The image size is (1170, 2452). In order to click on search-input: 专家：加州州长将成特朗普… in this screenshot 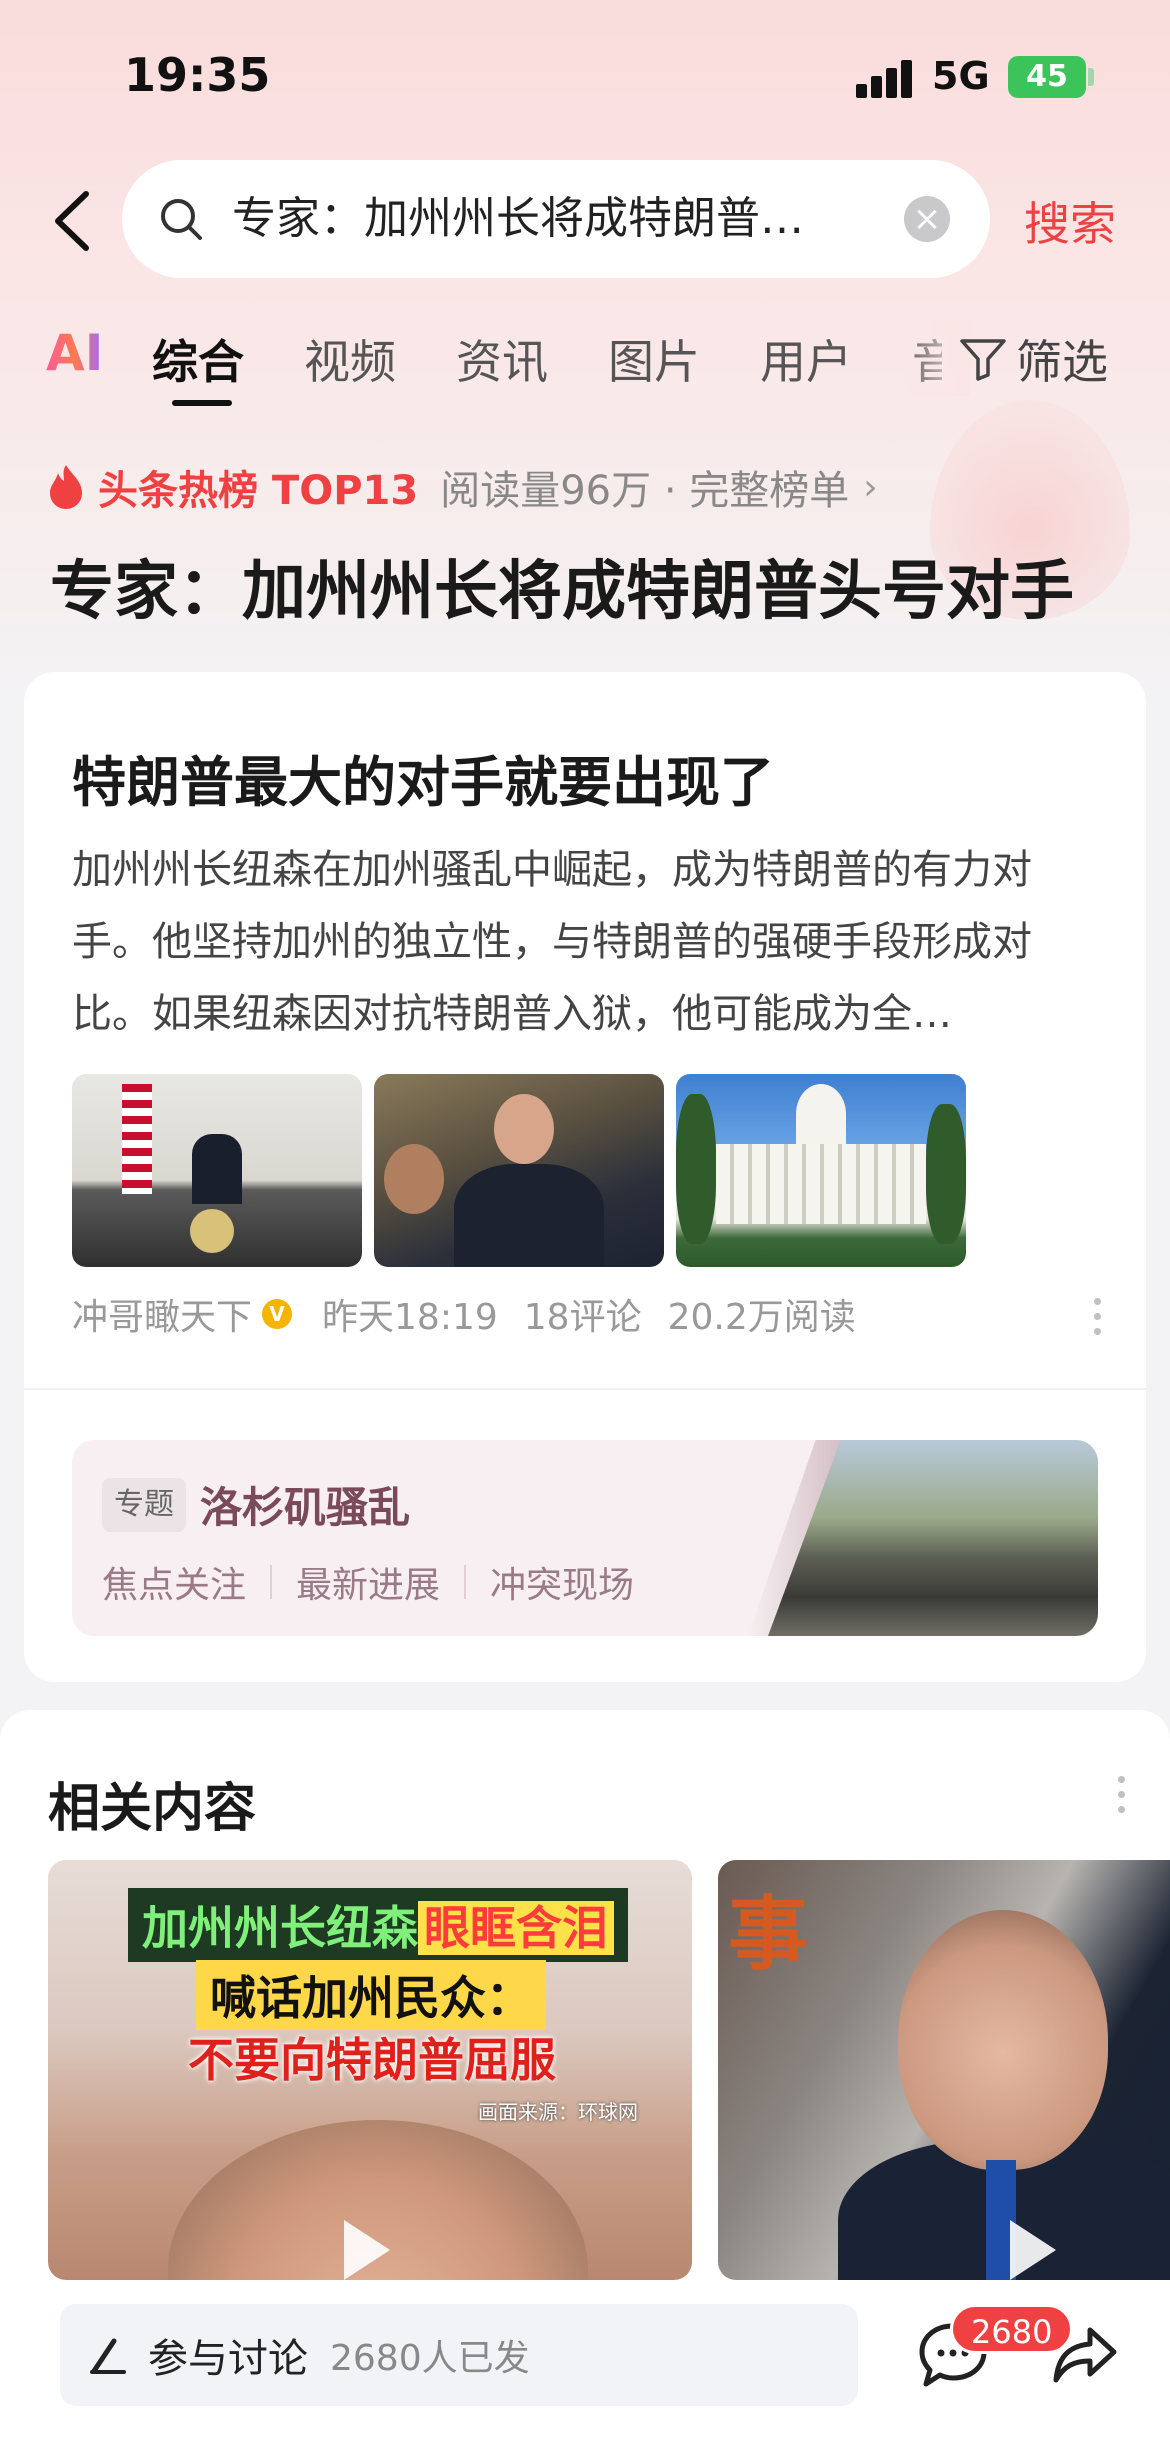, I will do `click(552, 219)`.